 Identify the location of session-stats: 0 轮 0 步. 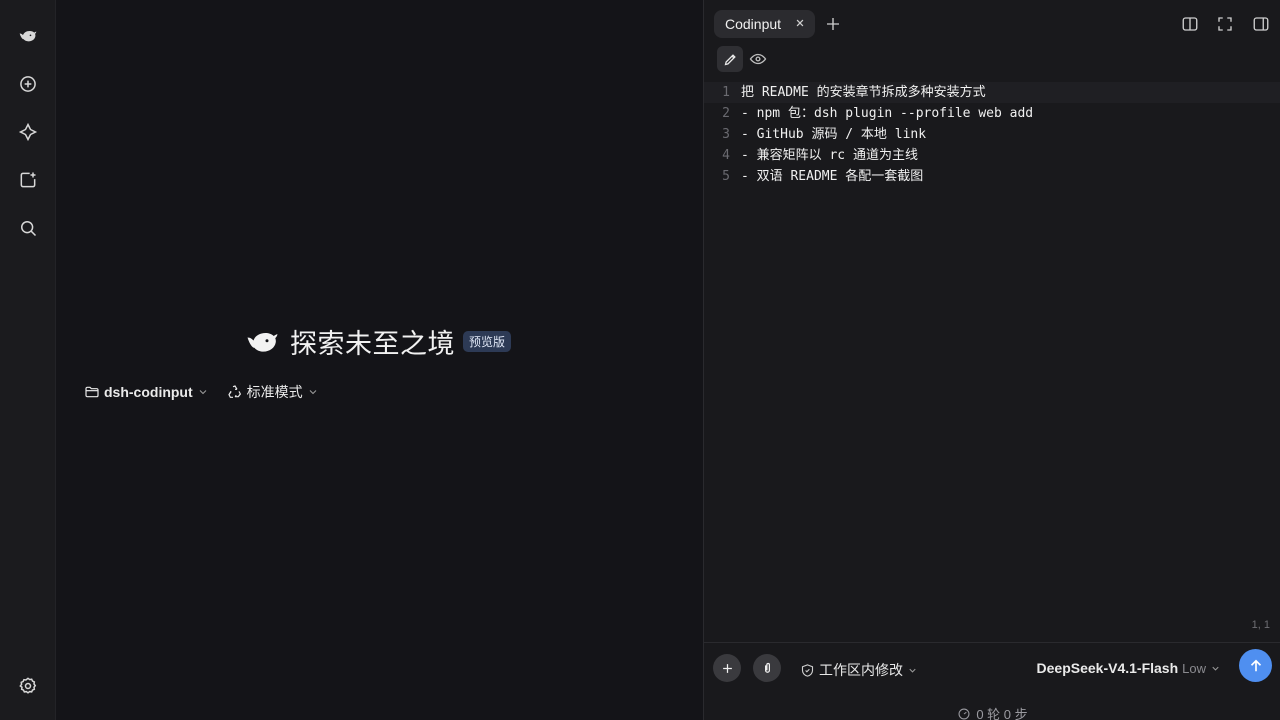
(992, 712).